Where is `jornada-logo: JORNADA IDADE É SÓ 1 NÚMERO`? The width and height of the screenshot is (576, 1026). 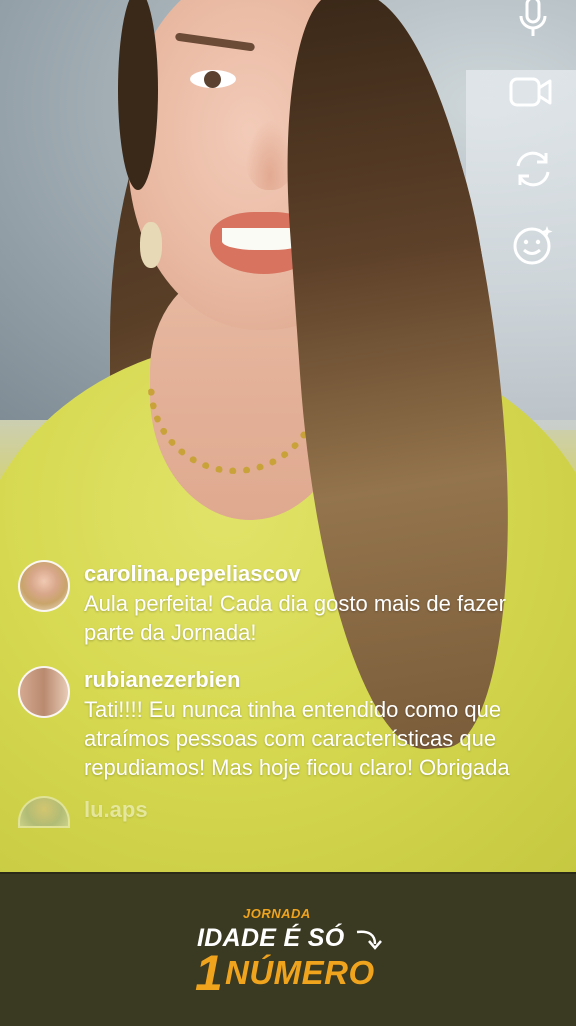 jornada-logo: JORNADA IDADE É SÓ 1 NÚMERO is located at coordinates (295, 954).